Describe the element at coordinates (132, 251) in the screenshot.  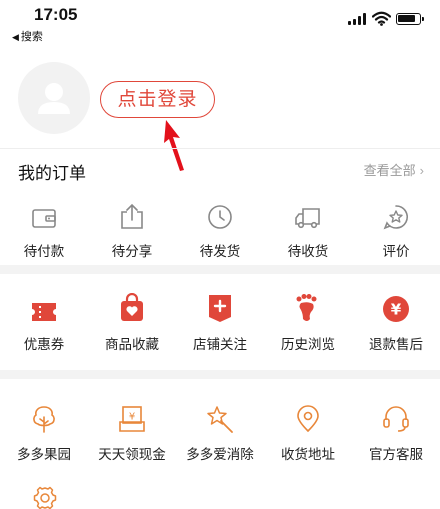
I see `order-item-label: 待分享` at that location.